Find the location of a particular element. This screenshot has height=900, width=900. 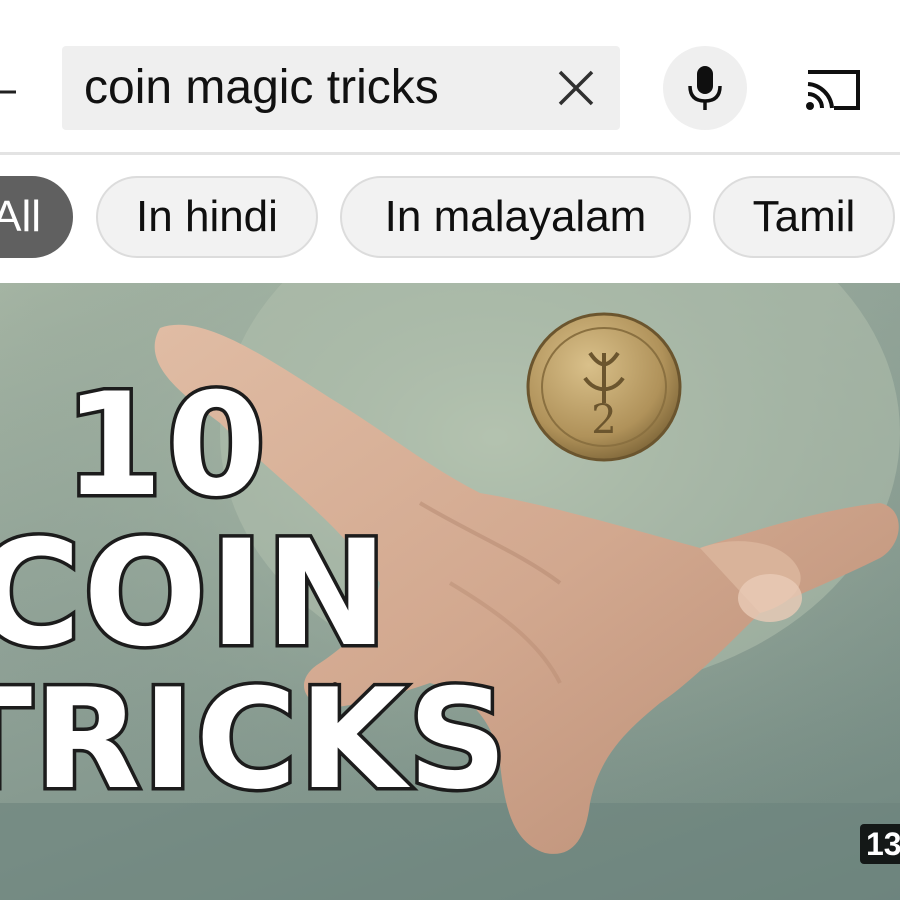

search-input: coin magic tricks is located at coordinates (341, 88).